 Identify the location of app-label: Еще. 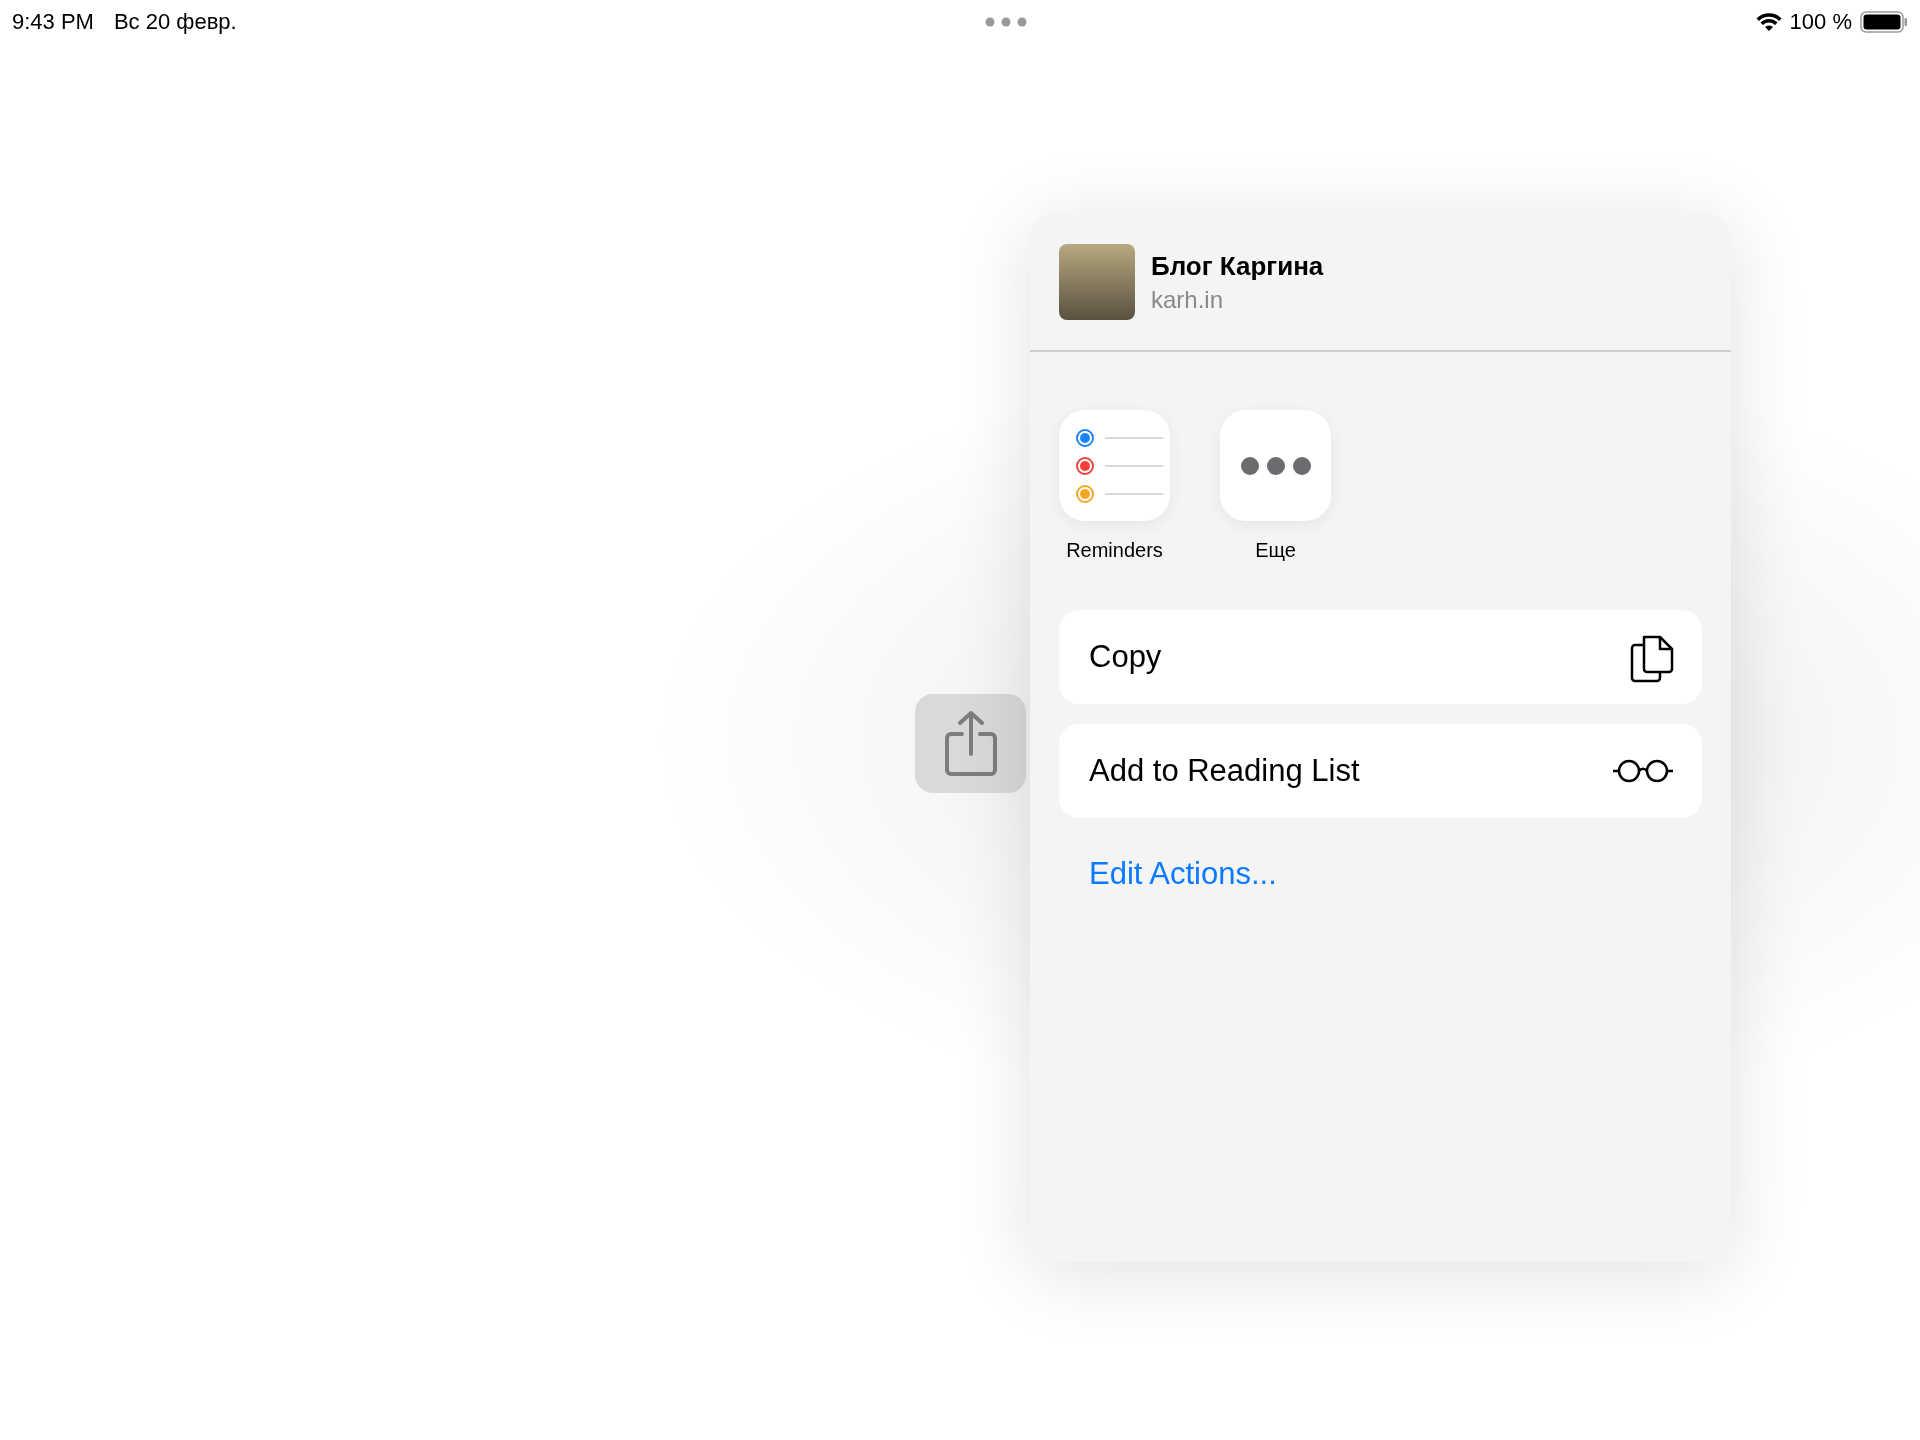
(1275, 550).